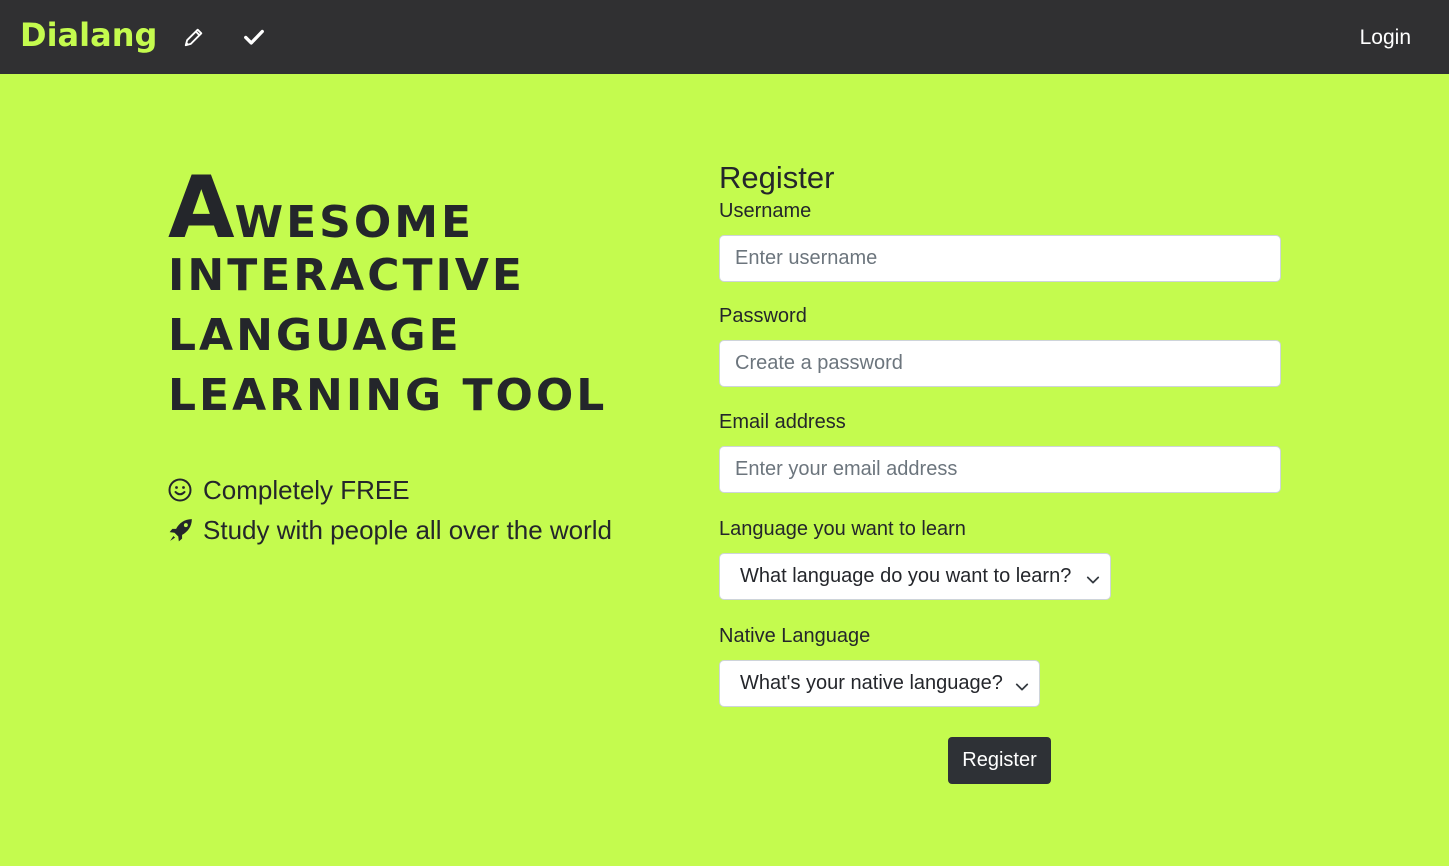 The image size is (1449, 866). What do you see at coordinates (795, 636) in the screenshot?
I see `native-language-label: Native Language` at bounding box center [795, 636].